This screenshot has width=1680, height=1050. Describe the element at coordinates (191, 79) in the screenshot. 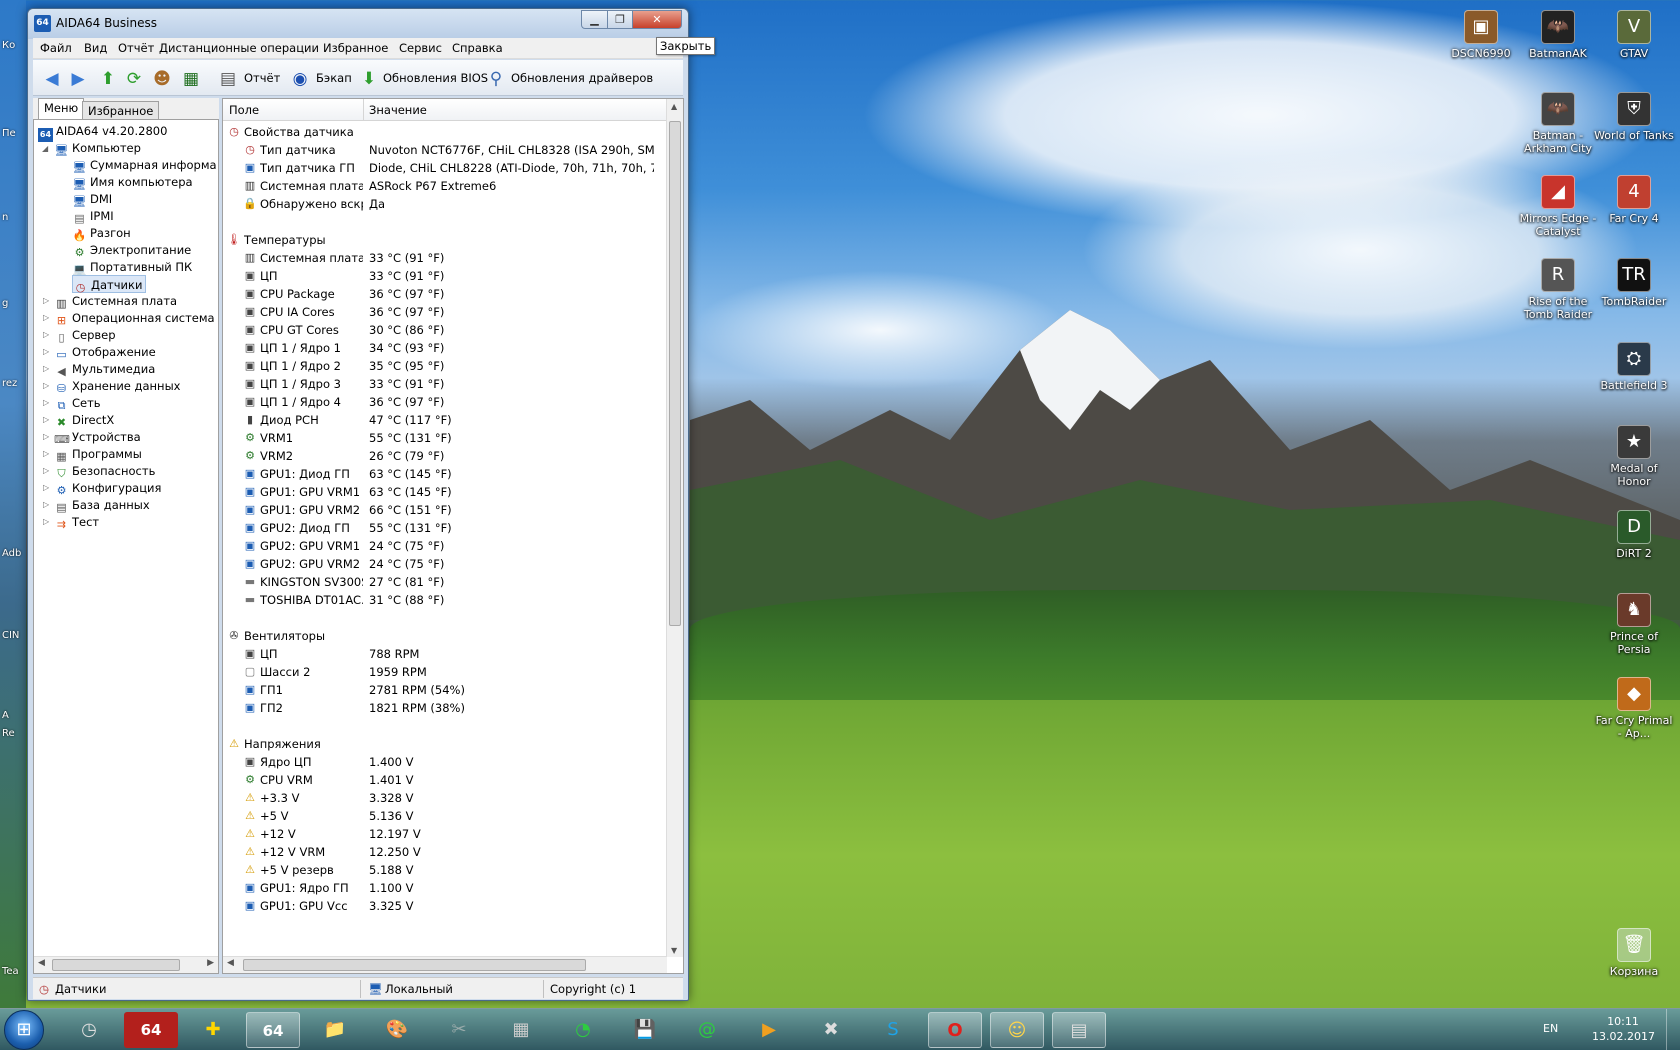

I see `monitor-icon: ▦` at that location.